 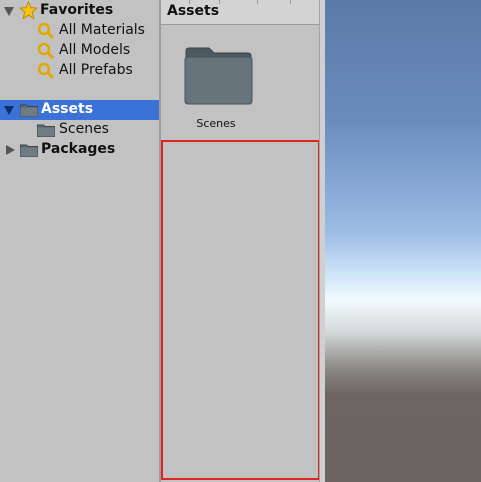 I want to click on tree-item-all-models: All Models, so click(x=79, y=51).